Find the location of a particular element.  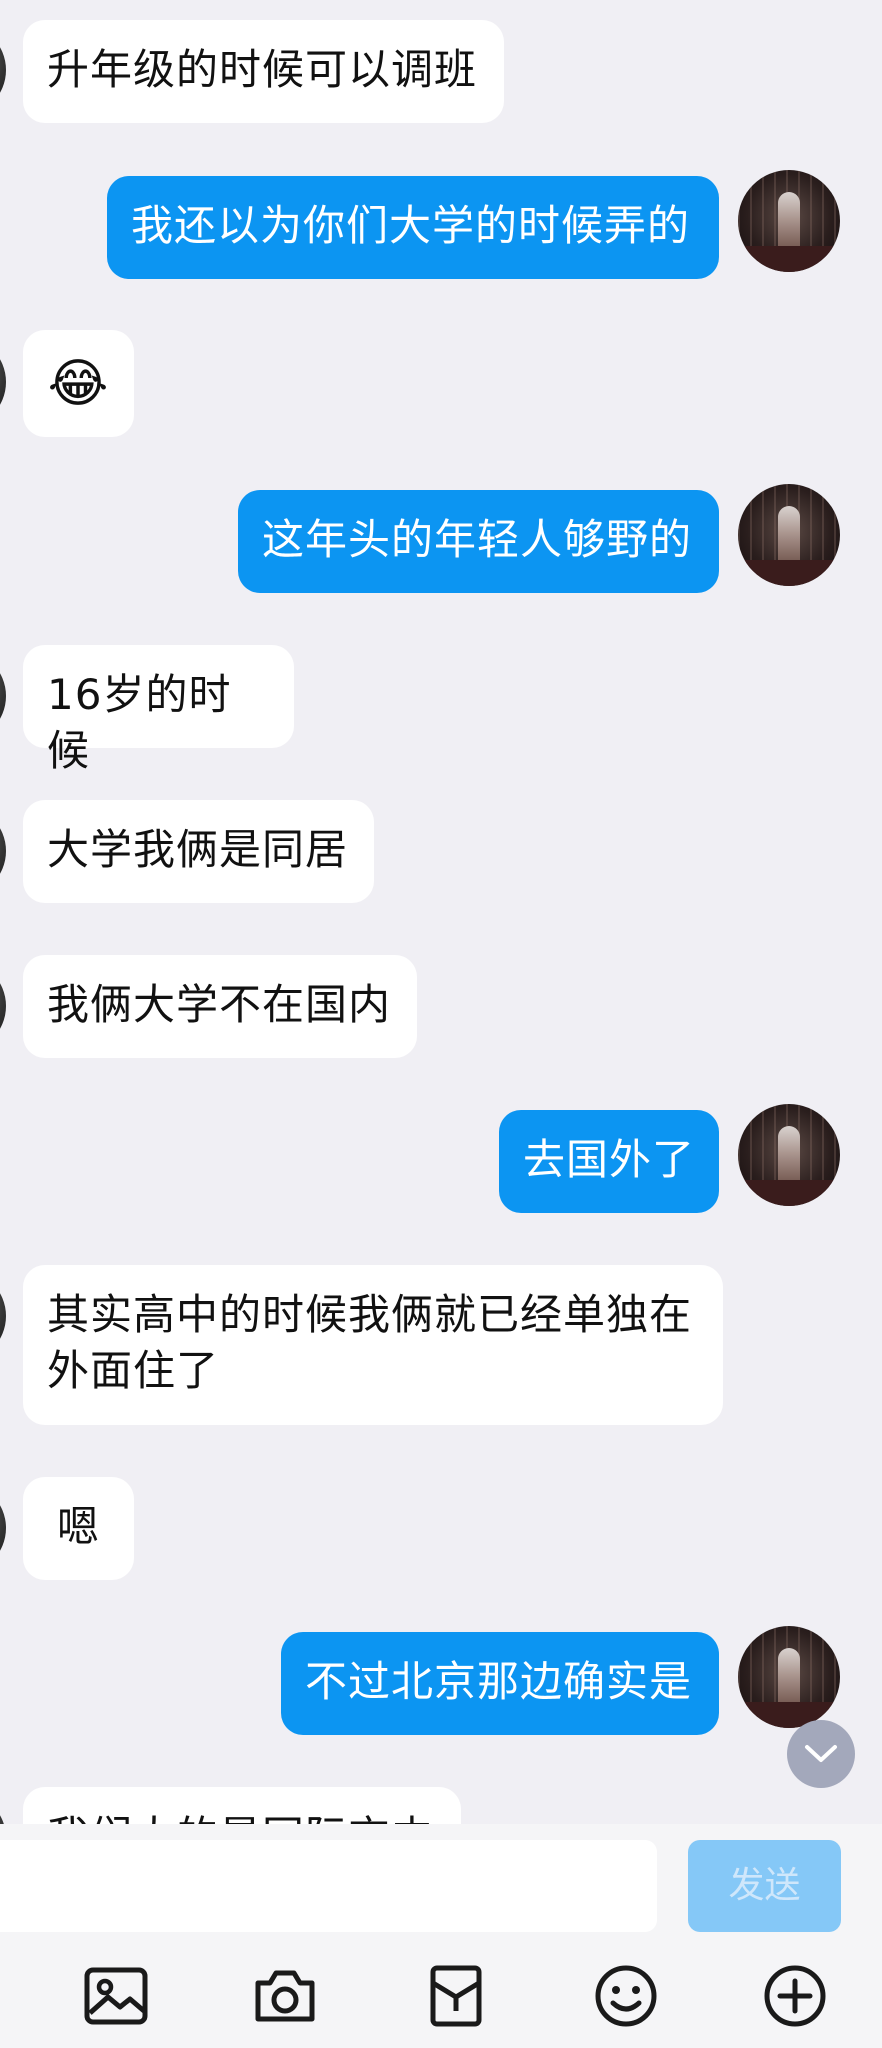

image-button is located at coordinates (116, 1996).